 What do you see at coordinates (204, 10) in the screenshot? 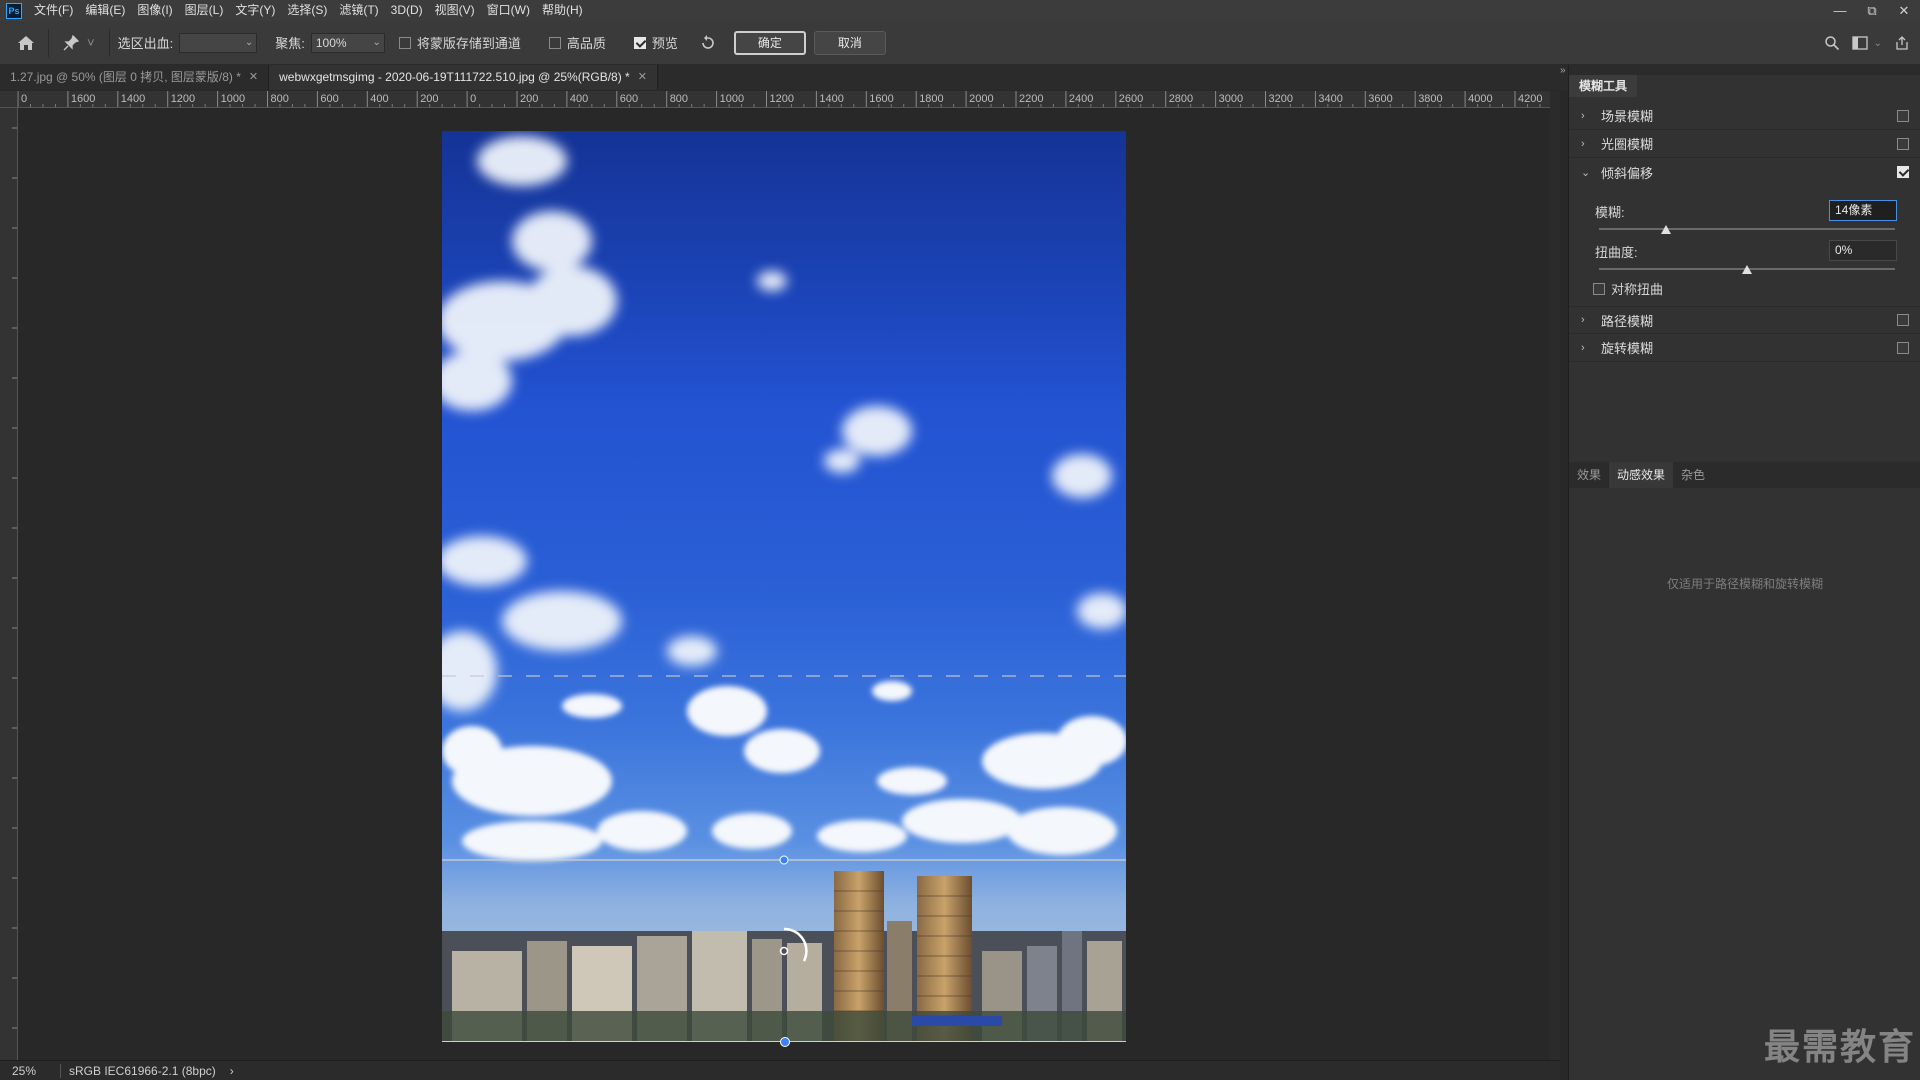
I see `menu-layer: 图层(L)` at bounding box center [204, 10].